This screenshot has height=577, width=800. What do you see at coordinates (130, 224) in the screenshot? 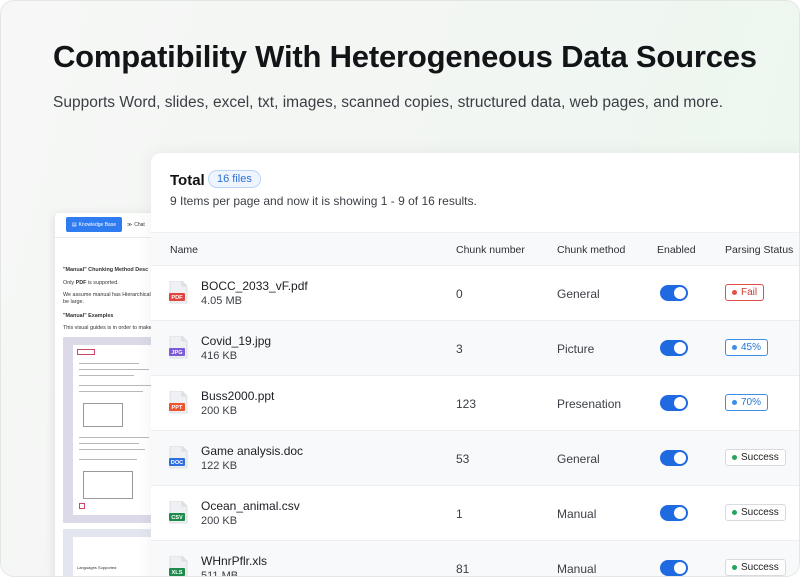
I see `chat-icon: ≫` at bounding box center [130, 224].